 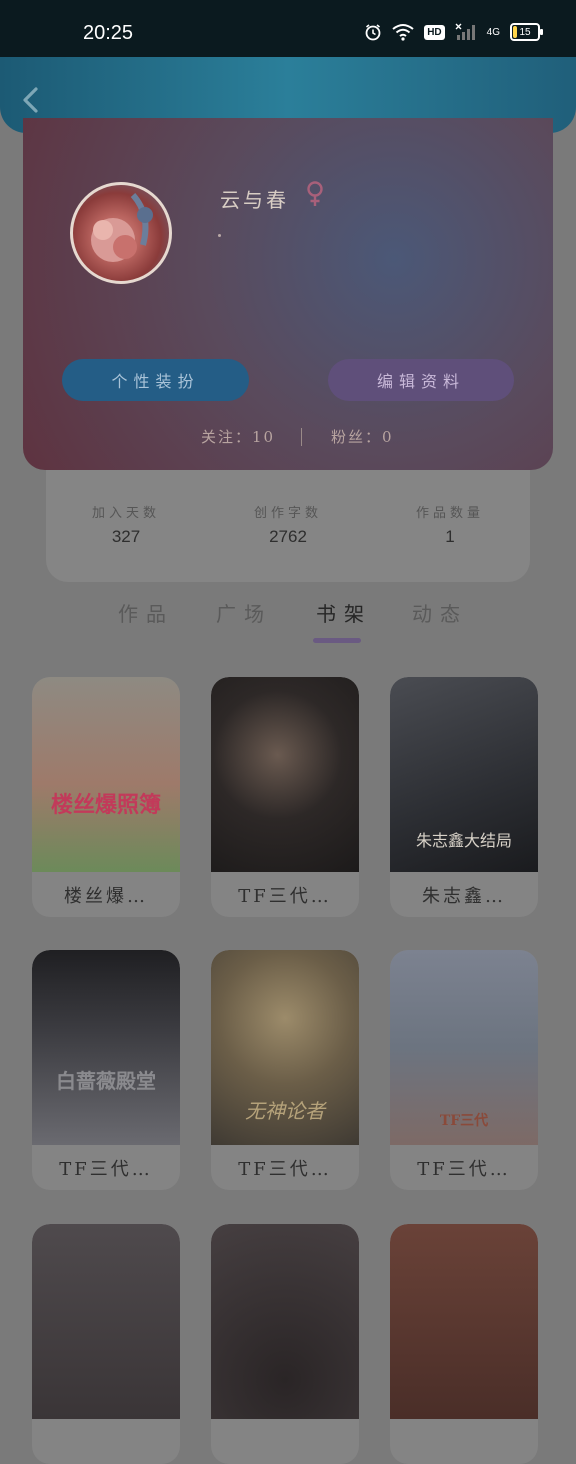 What do you see at coordinates (125, 513) in the screenshot?
I see `stat-label: 加入天数` at bounding box center [125, 513].